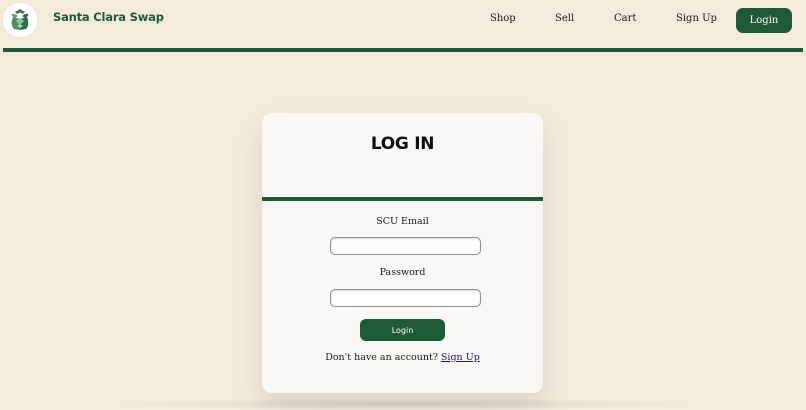  I want to click on page-bottom-shadow, so click(405, 404).